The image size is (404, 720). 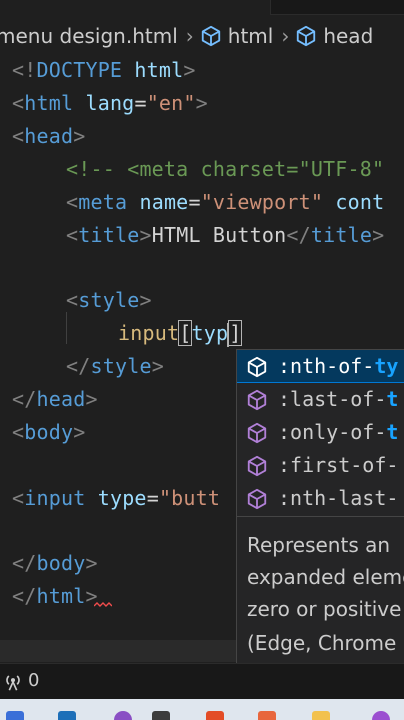 I want to click on ports-broadcast-icon, so click(x=13, y=681).